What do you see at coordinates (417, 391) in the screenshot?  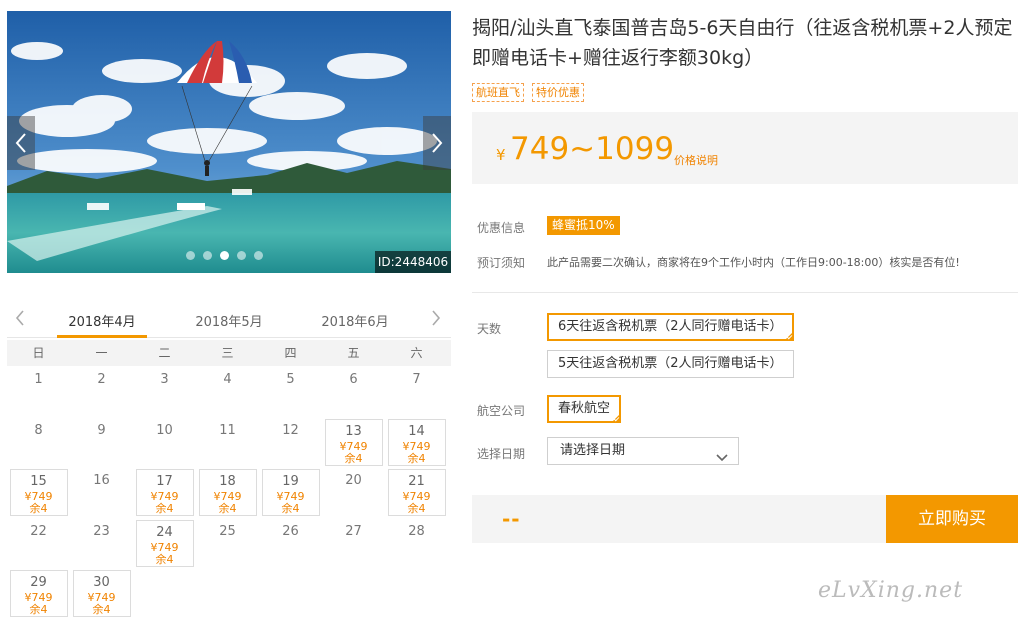 I see `calendar-day: 7` at bounding box center [417, 391].